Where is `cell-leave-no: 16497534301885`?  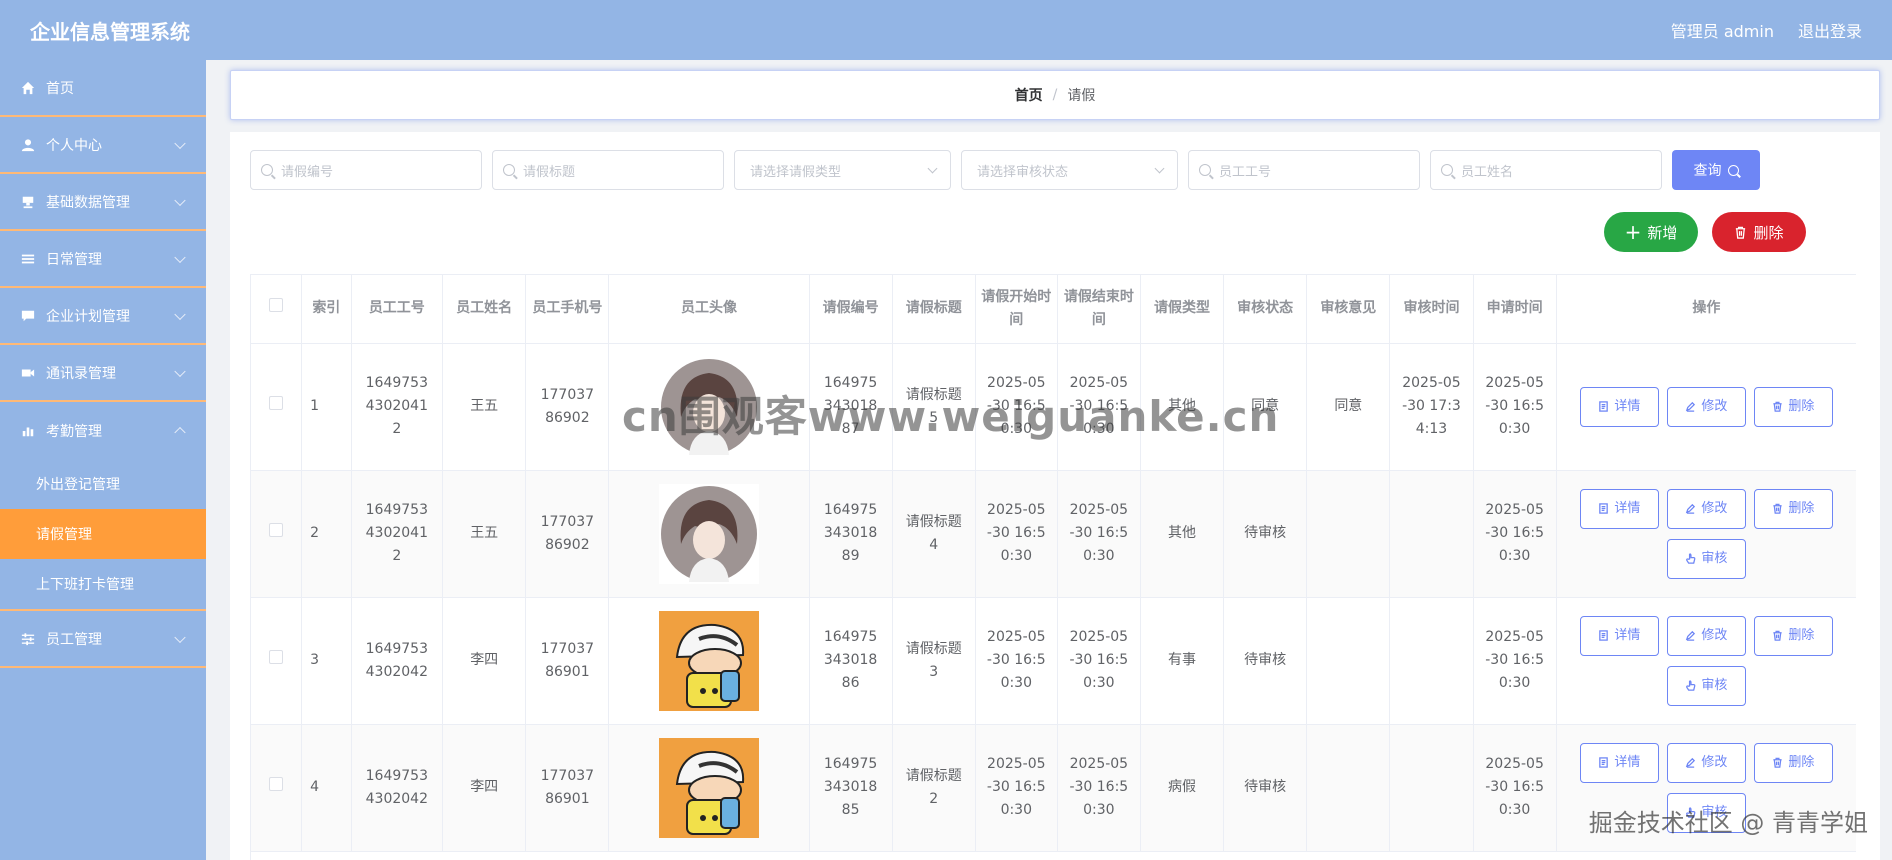
cell-leave-no: 16497534301885 is located at coordinates (851, 788).